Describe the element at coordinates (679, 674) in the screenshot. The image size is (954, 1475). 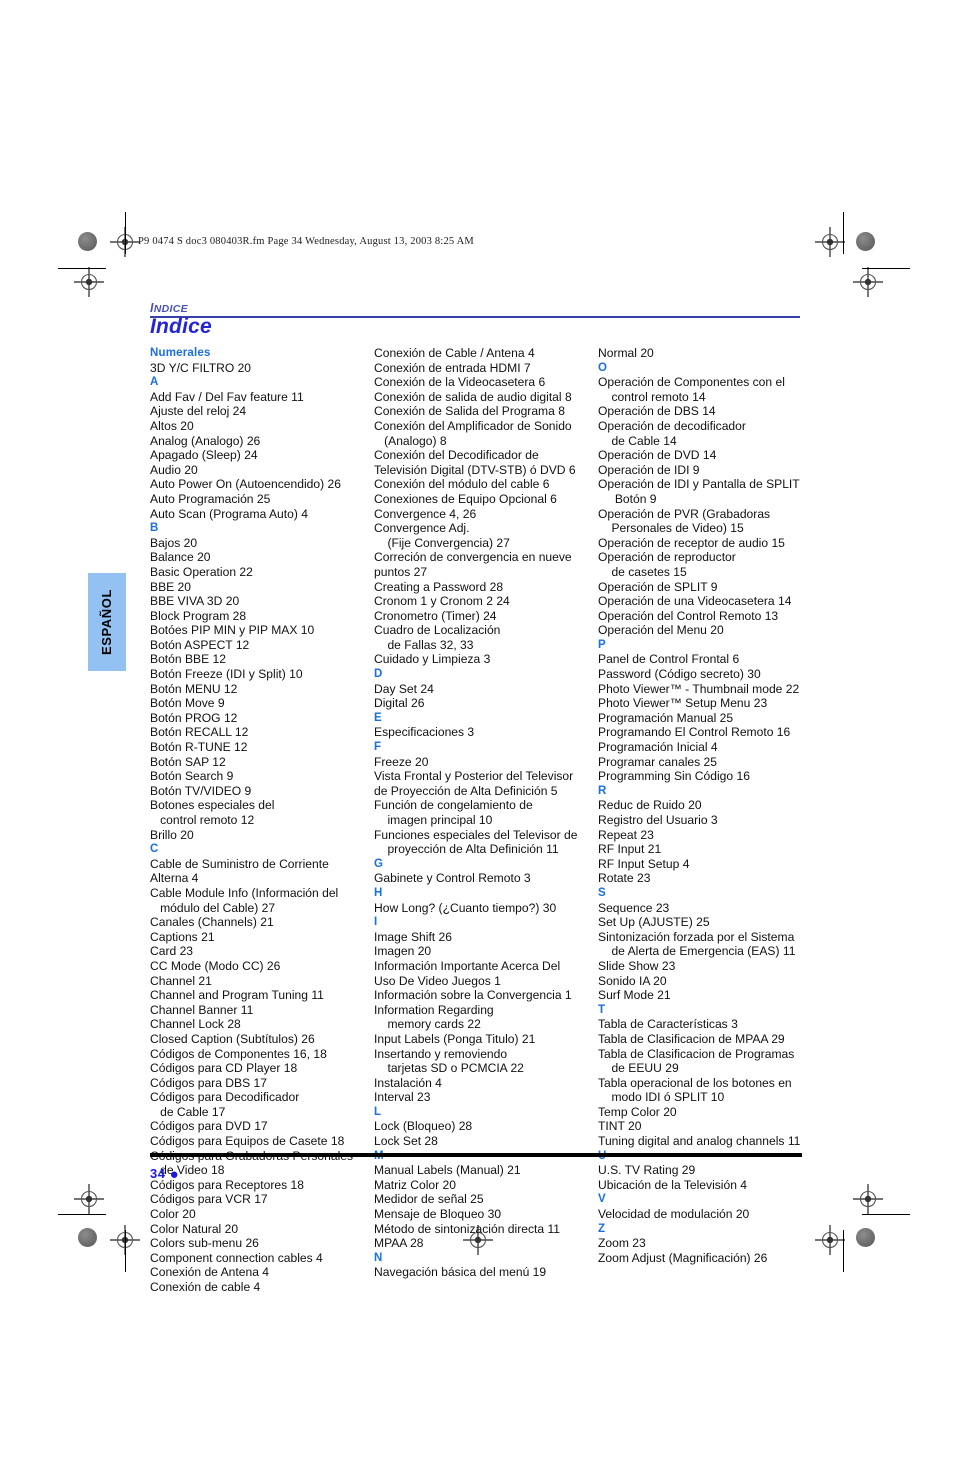
I see `index-entry: Password (Código secreto) 30` at that location.